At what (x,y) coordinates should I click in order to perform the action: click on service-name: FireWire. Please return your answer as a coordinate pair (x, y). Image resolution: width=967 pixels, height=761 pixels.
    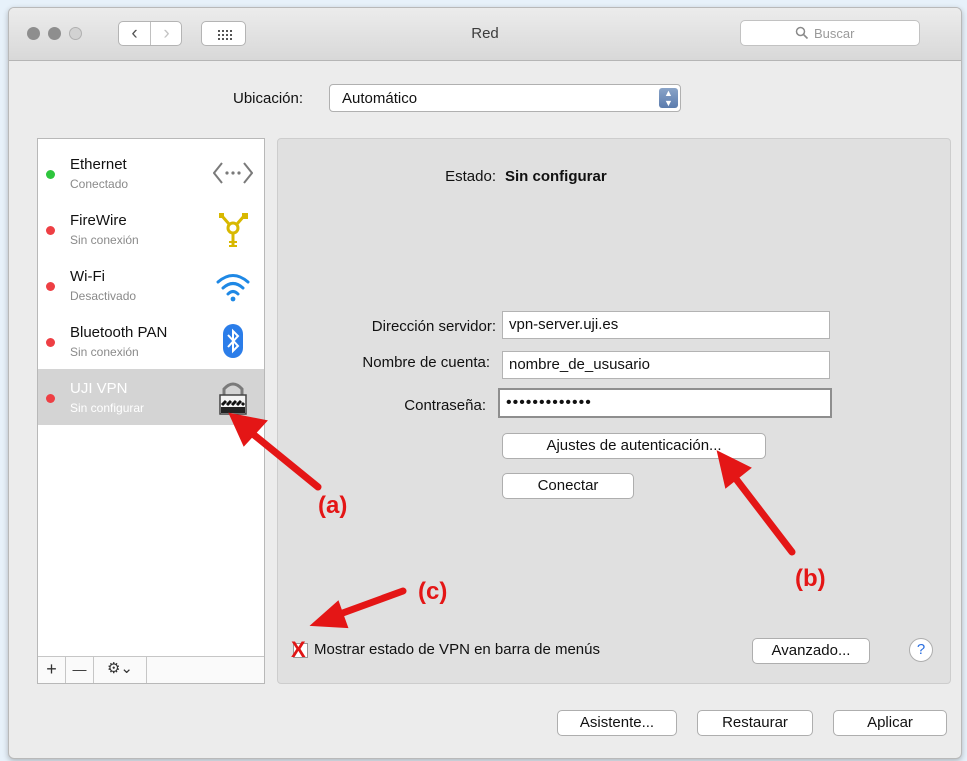
    Looking at the image, I should click on (98, 220).